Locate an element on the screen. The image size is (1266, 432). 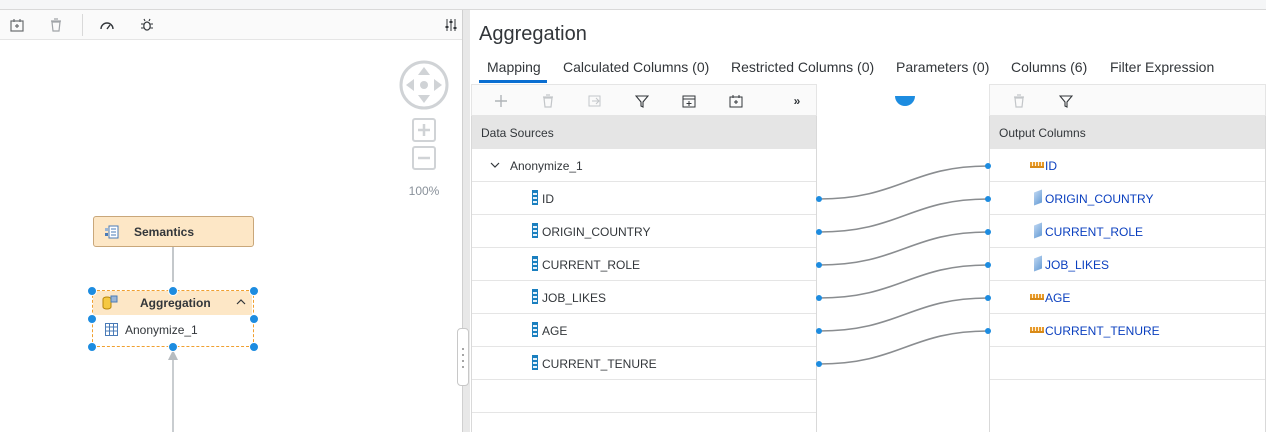
tab-columns: Columns (6) is located at coordinates (1049, 67).